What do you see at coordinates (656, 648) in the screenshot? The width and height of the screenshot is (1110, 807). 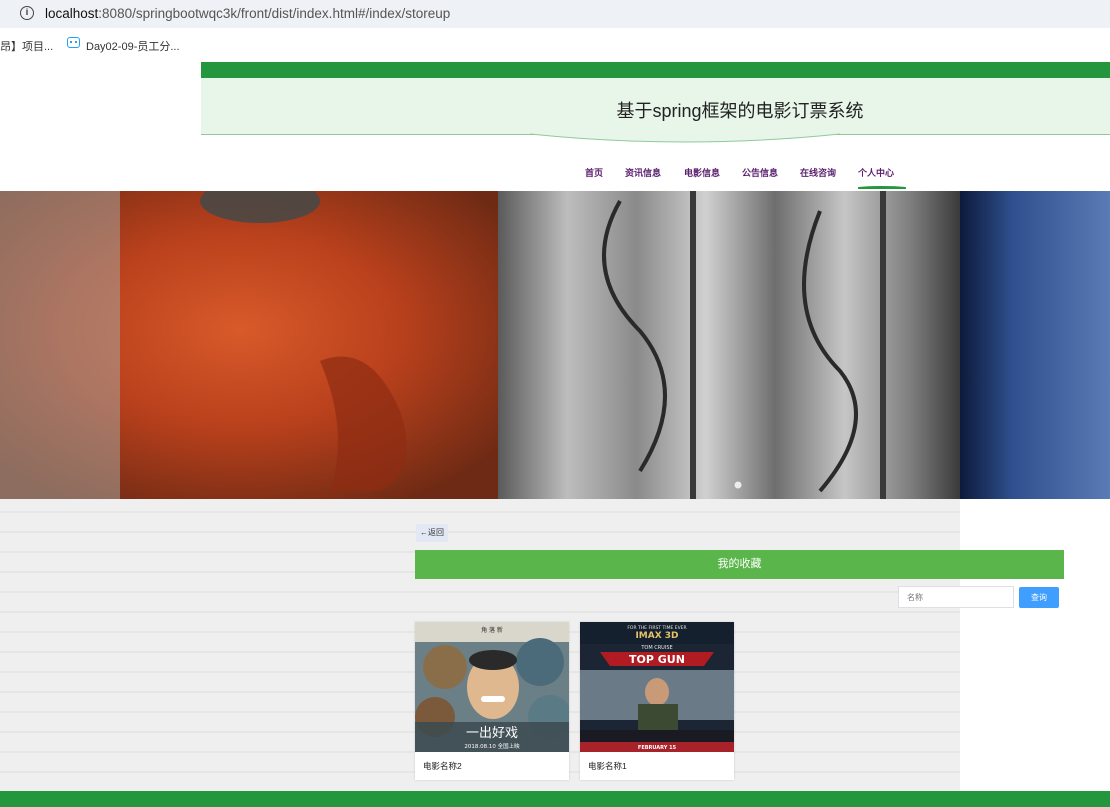 I see `svg-text: TOM CRUISE` at bounding box center [656, 648].